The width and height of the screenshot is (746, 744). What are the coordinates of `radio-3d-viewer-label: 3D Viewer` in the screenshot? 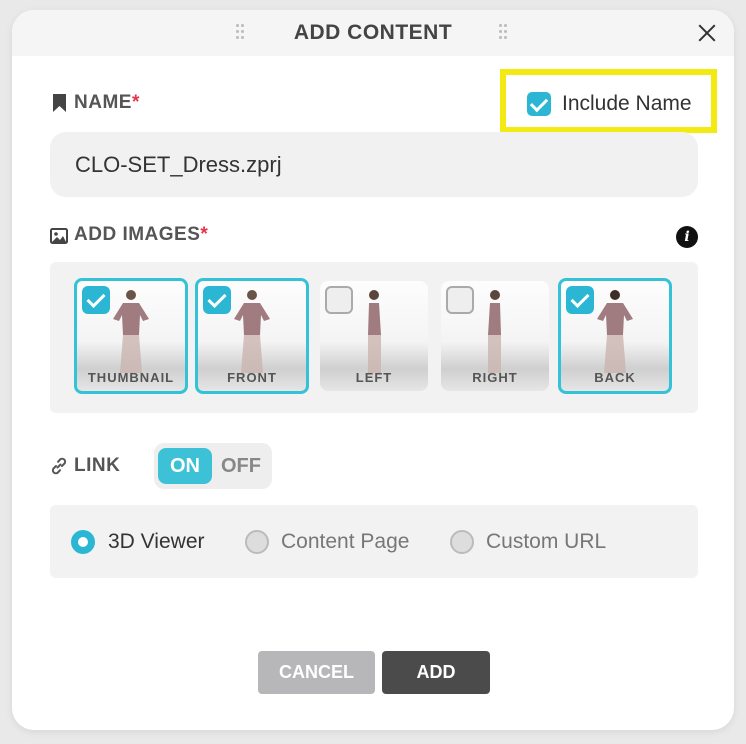 It's located at (156, 542).